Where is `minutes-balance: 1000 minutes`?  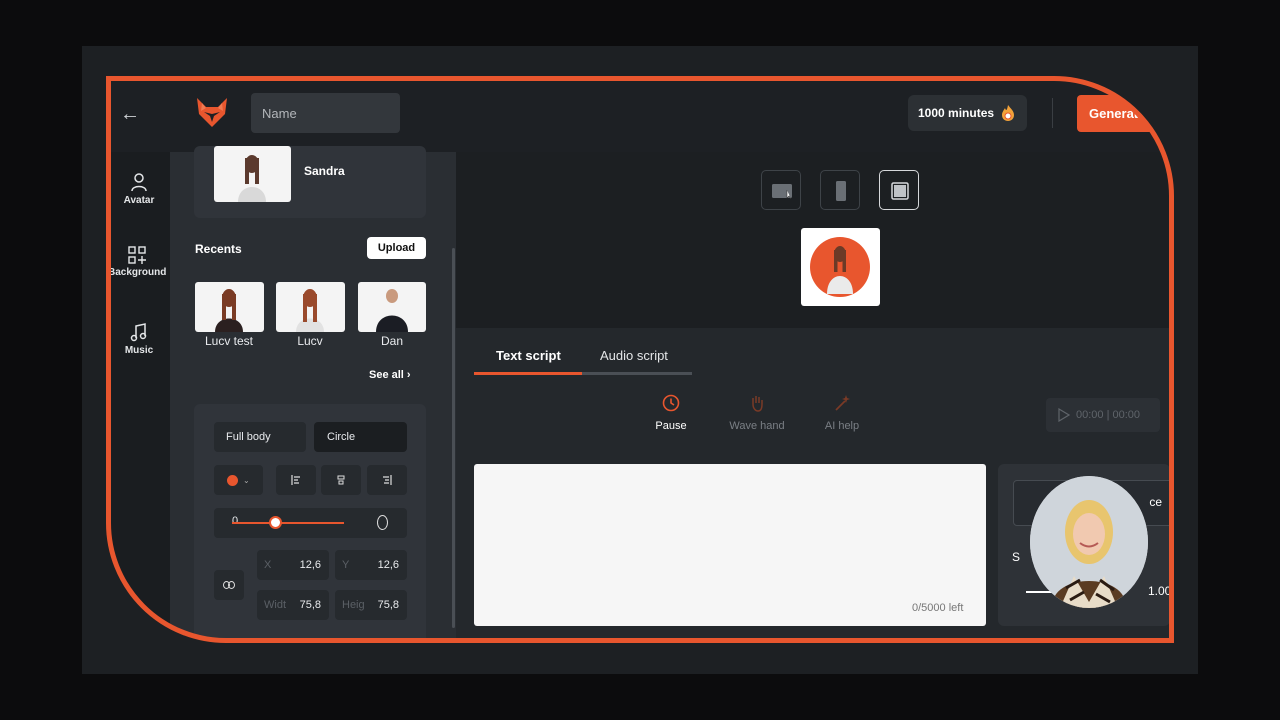
minutes-balance: 1000 minutes is located at coordinates (967, 113).